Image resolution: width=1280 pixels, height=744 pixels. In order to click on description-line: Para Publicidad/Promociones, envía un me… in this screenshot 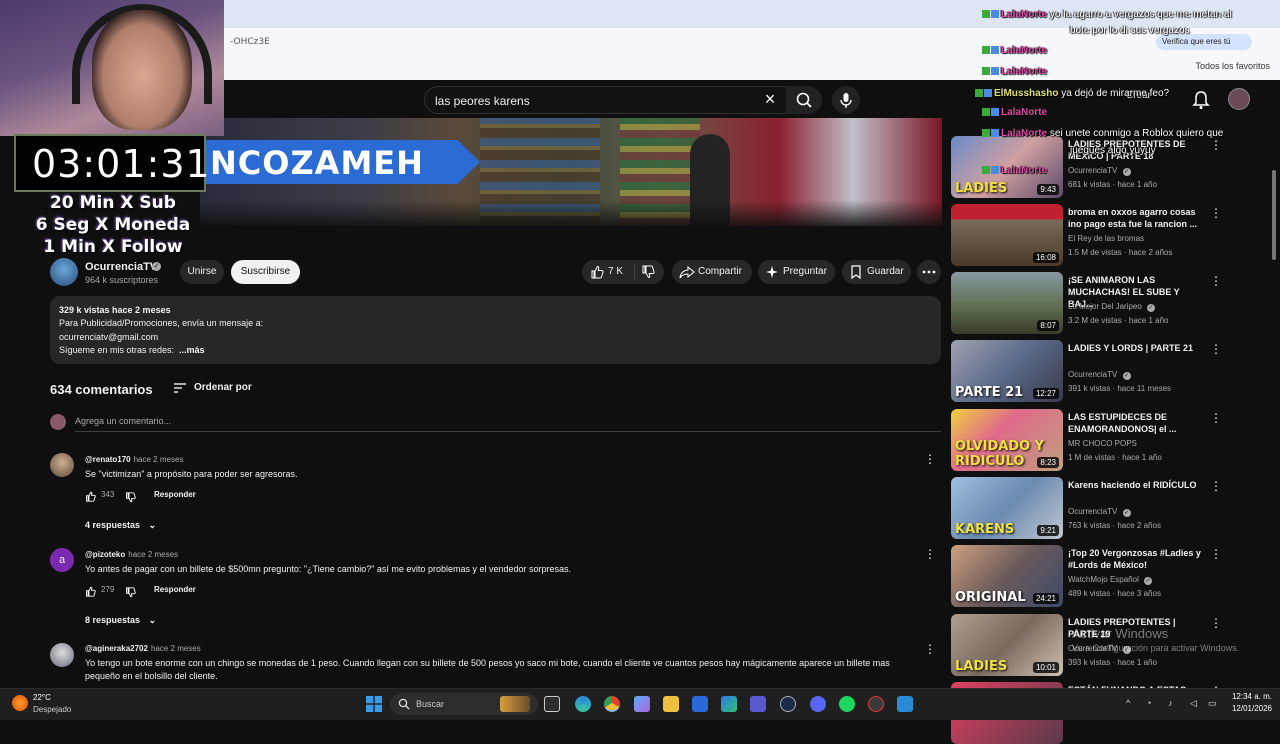, I will do `click(161, 323)`.